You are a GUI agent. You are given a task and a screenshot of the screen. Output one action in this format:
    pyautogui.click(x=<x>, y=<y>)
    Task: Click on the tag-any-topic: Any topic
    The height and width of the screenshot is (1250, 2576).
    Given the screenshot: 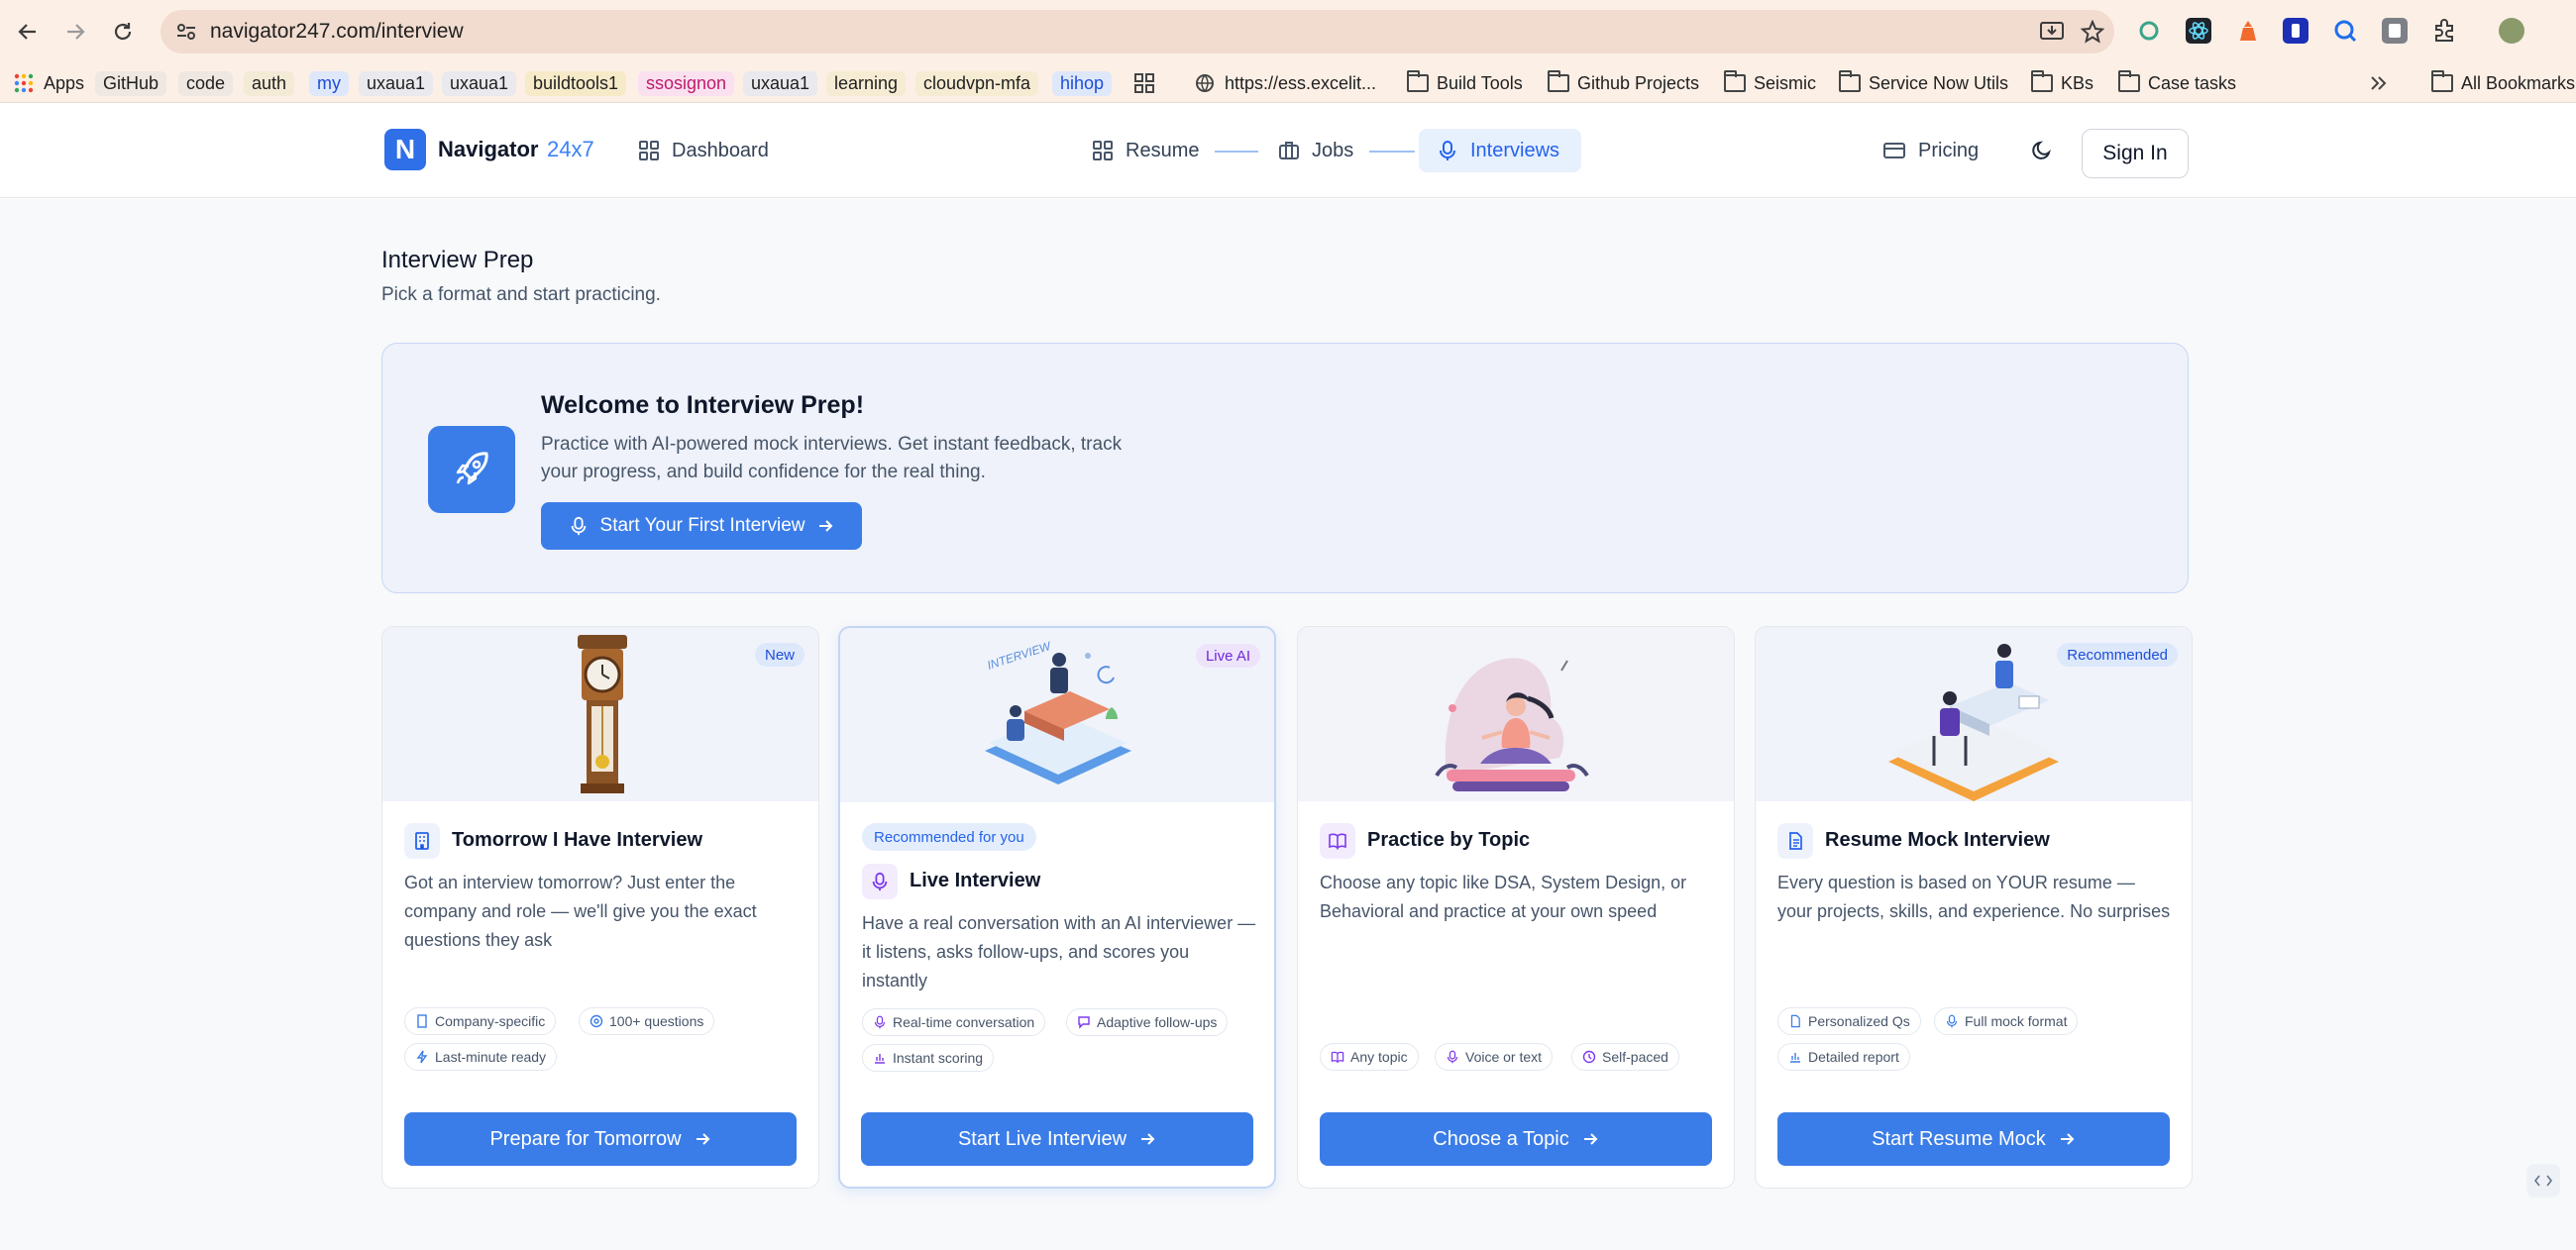 What is the action you would take?
    pyautogui.click(x=1369, y=1057)
    